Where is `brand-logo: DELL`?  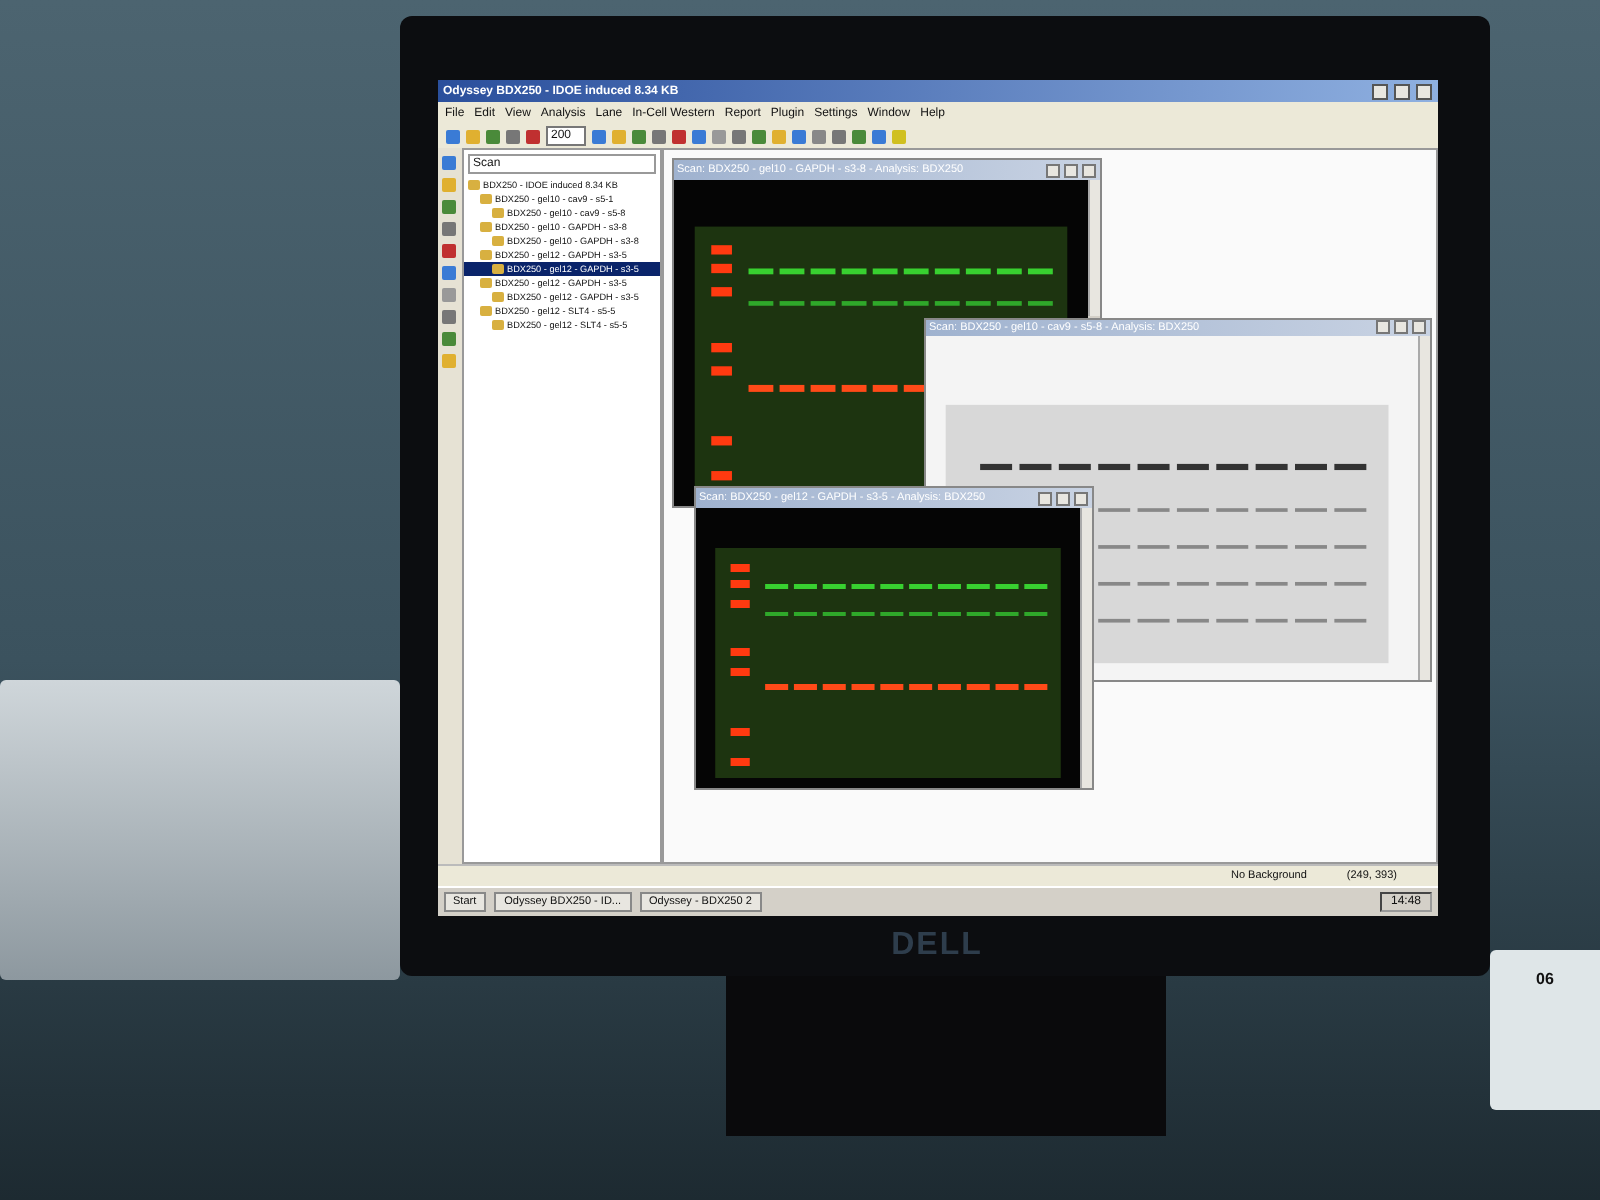
brand-logo: DELL is located at coordinates (937, 946).